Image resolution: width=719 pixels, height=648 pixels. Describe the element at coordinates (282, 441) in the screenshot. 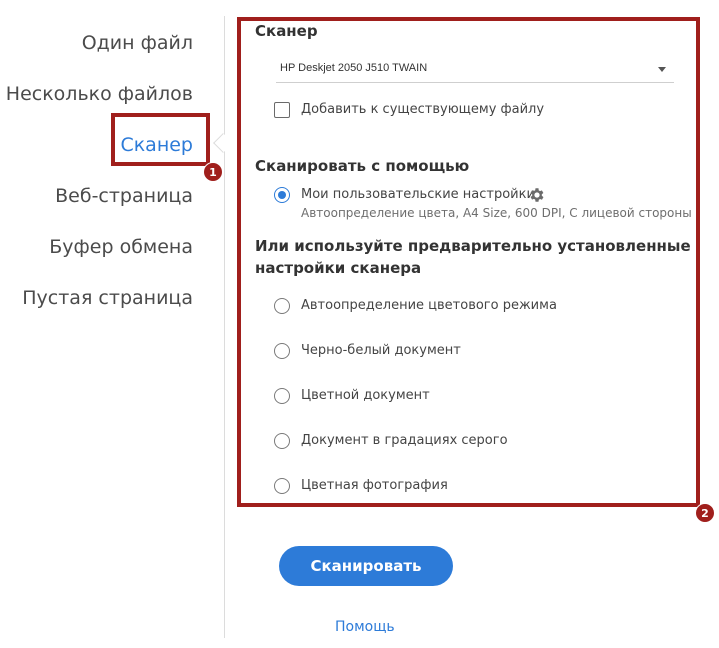

I see `preset-grayscale-document-radio` at that location.